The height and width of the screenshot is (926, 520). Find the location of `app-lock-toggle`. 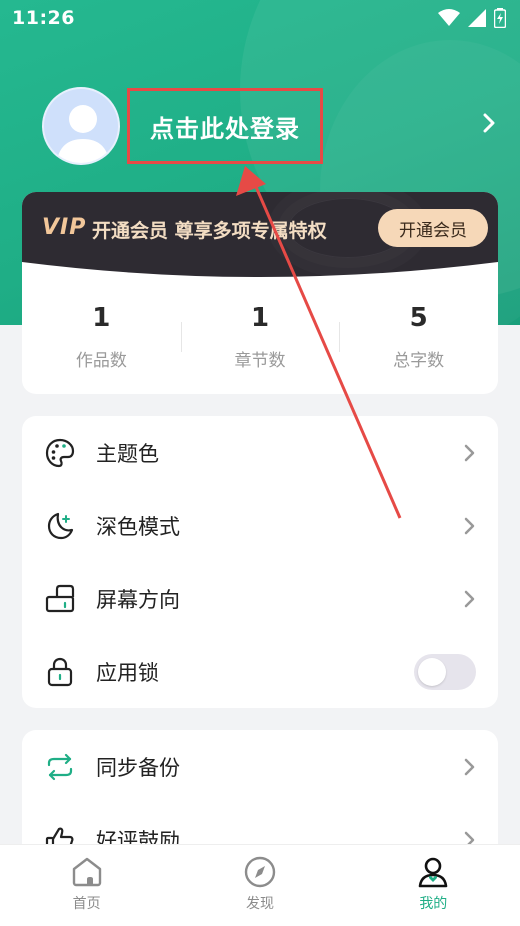

app-lock-toggle is located at coordinates (445, 671).